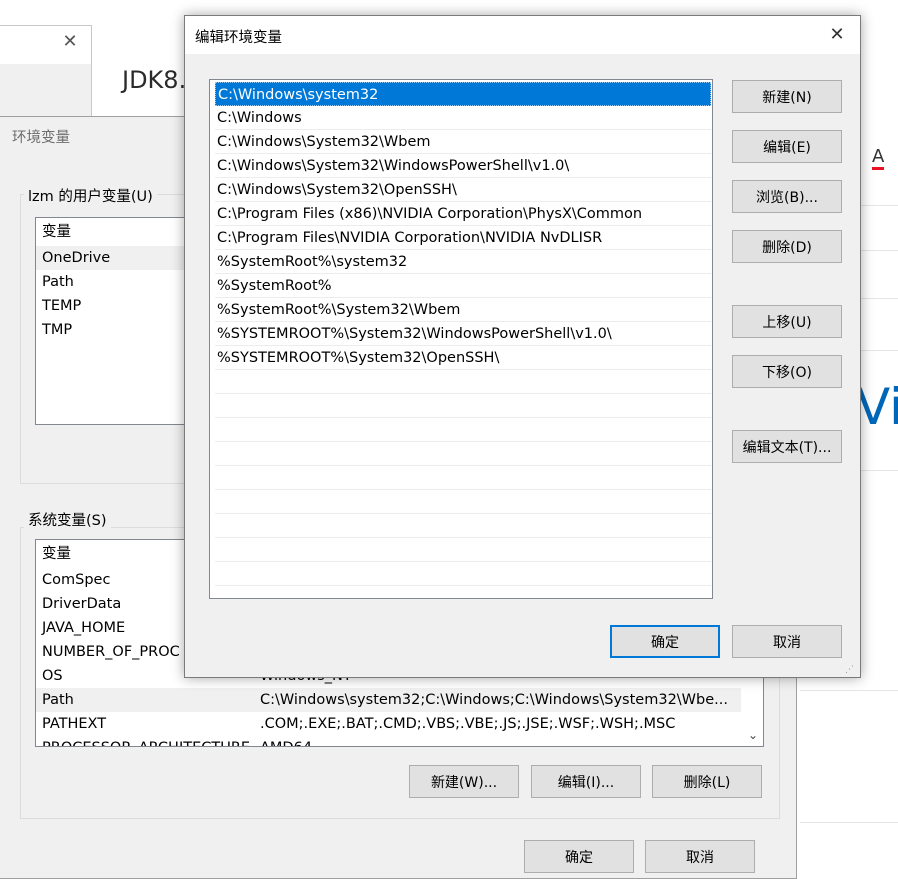 This screenshot has height=879, width=898. What do you see at coordinates (110, 282) in the screenshot?
I see `table-row: Path` at bounding box center [110, 282].